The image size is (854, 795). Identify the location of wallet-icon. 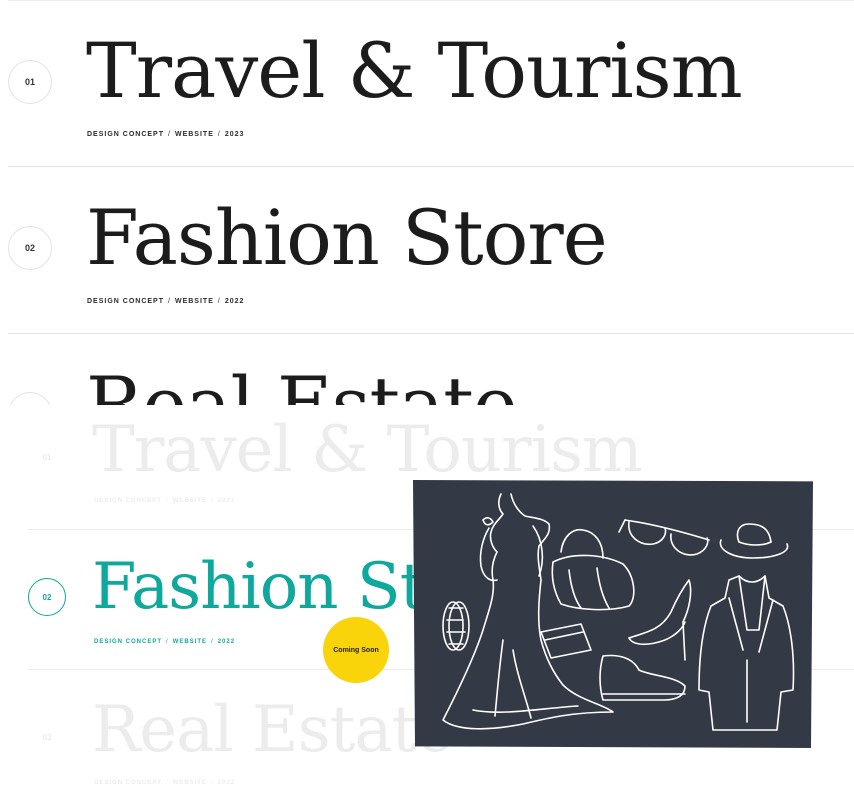
(566, 641).